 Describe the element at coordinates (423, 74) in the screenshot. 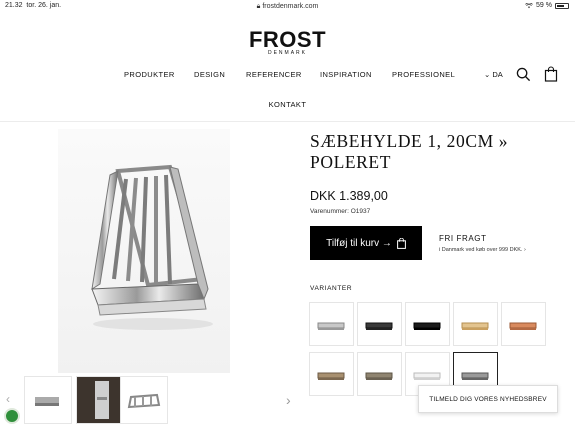

I see `nav-item-professionel: PROFESSIONEL` at that location.